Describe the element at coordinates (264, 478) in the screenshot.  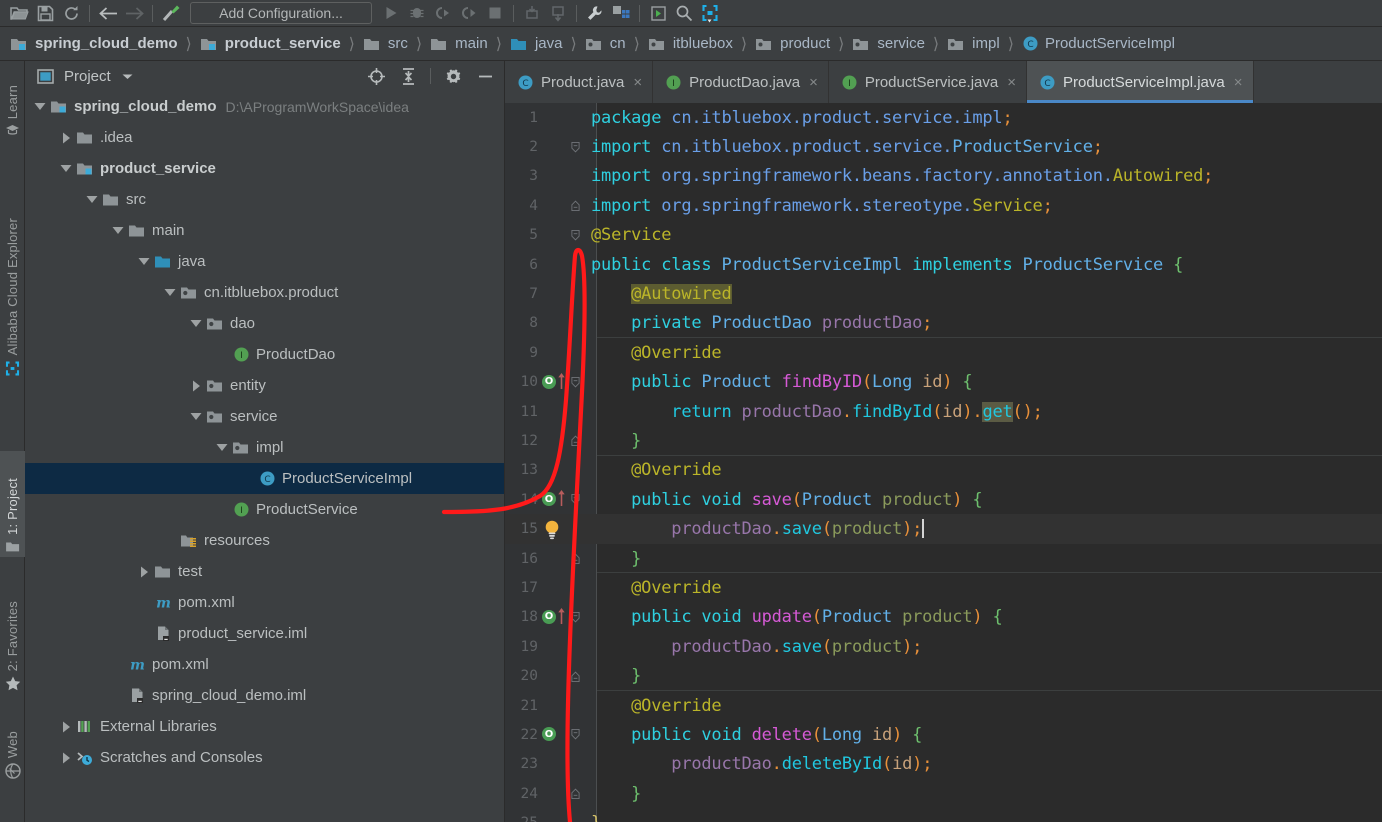
I see `tree-row: C ProductServiceImpl` at that location.